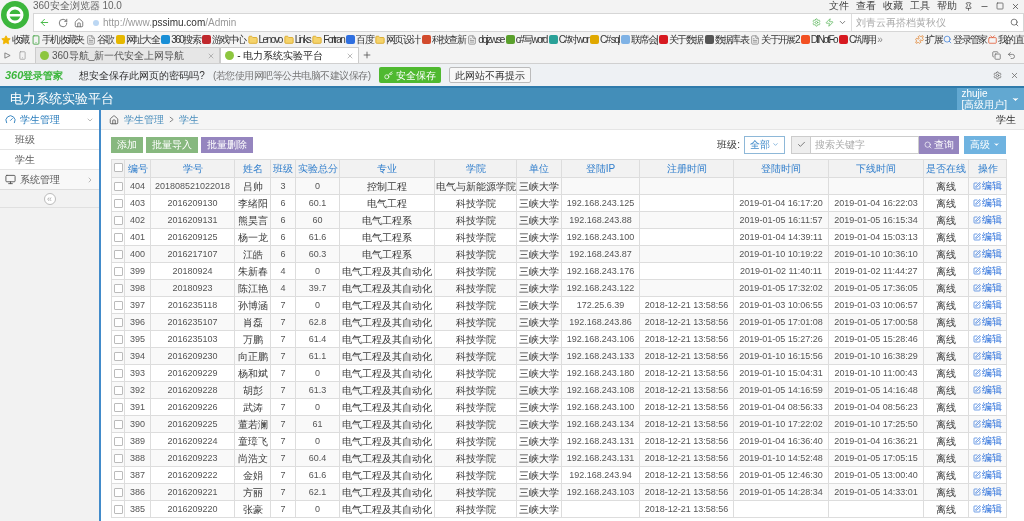  Describe the element at coordinates (7, 55) in the screenshot. I see `sidebar-toggle-icon` at that location.